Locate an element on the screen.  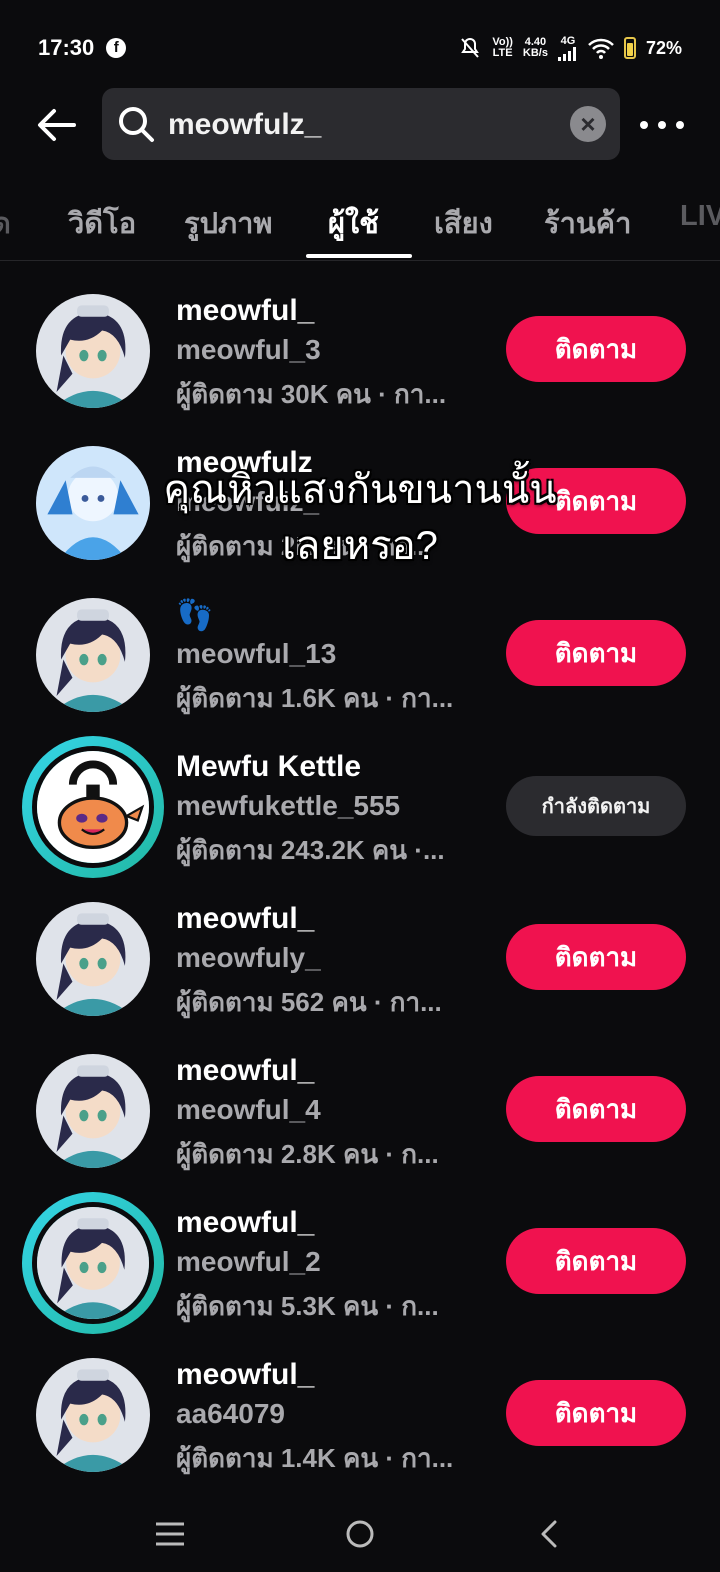
tab-videos: วิดีโอ is located at coordinates (102, 223).